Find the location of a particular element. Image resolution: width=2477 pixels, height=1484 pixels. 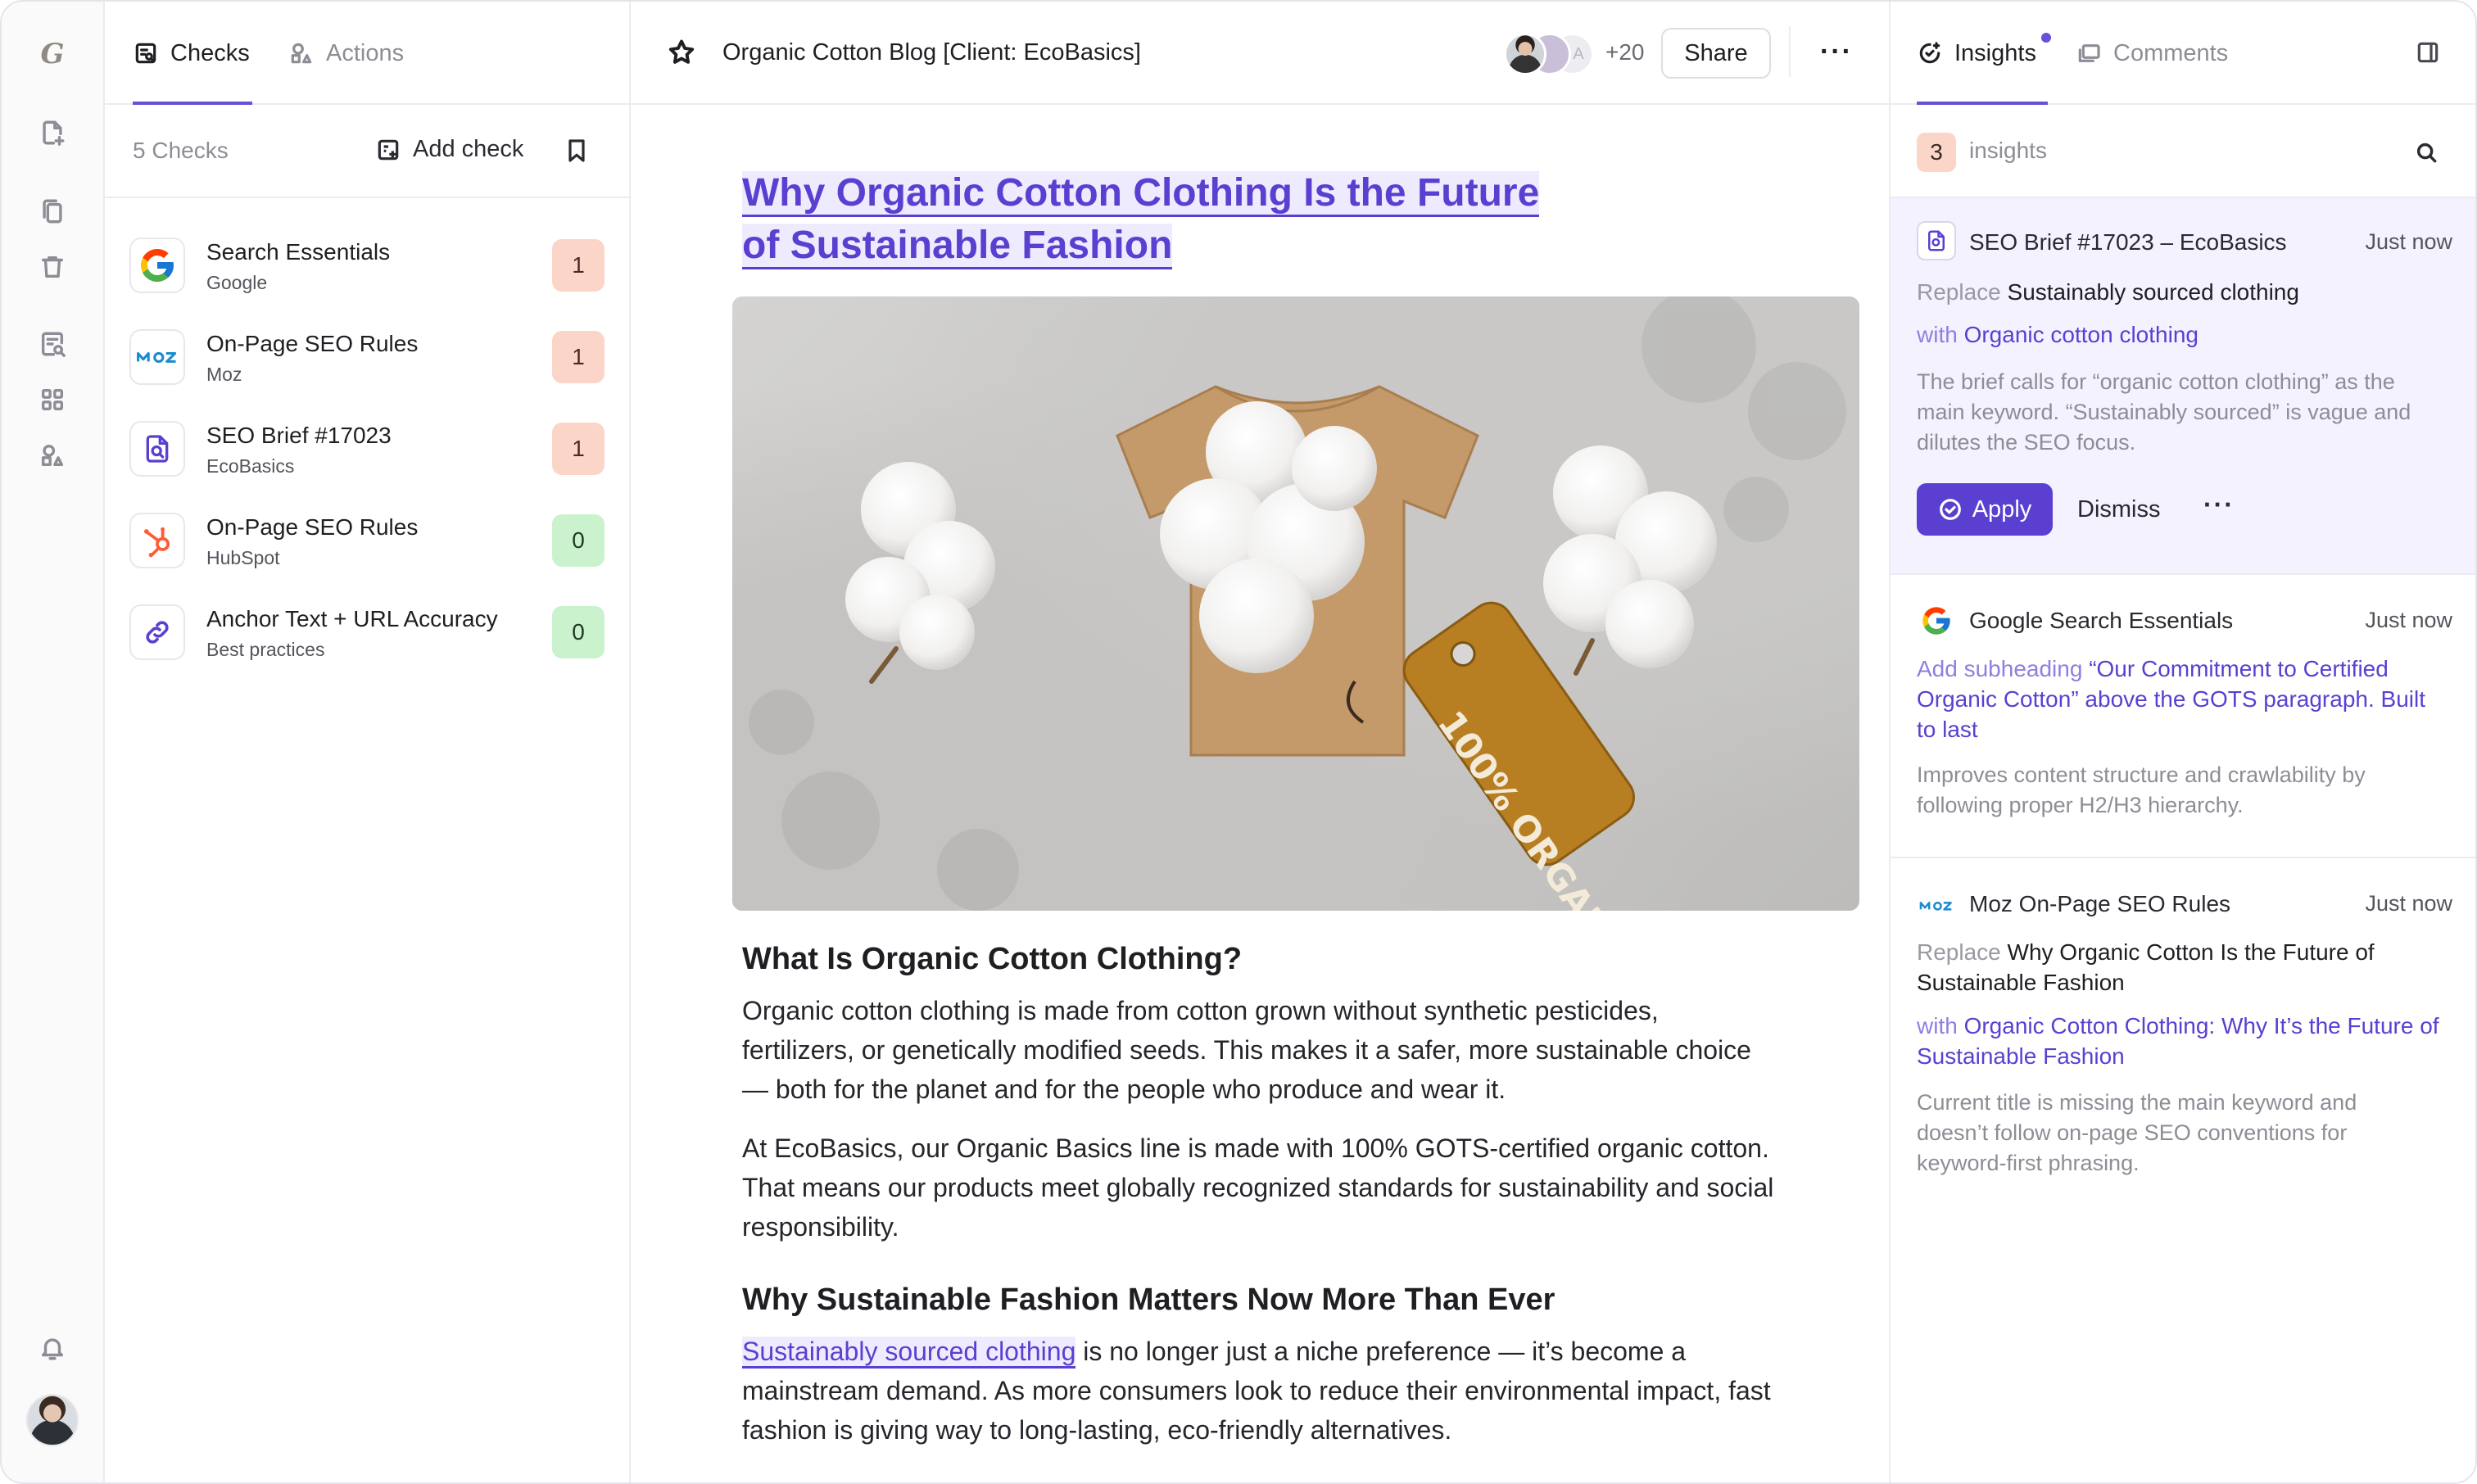

insight-with-line: with Organic cotton clothing is located at coordinates (2179, 334).